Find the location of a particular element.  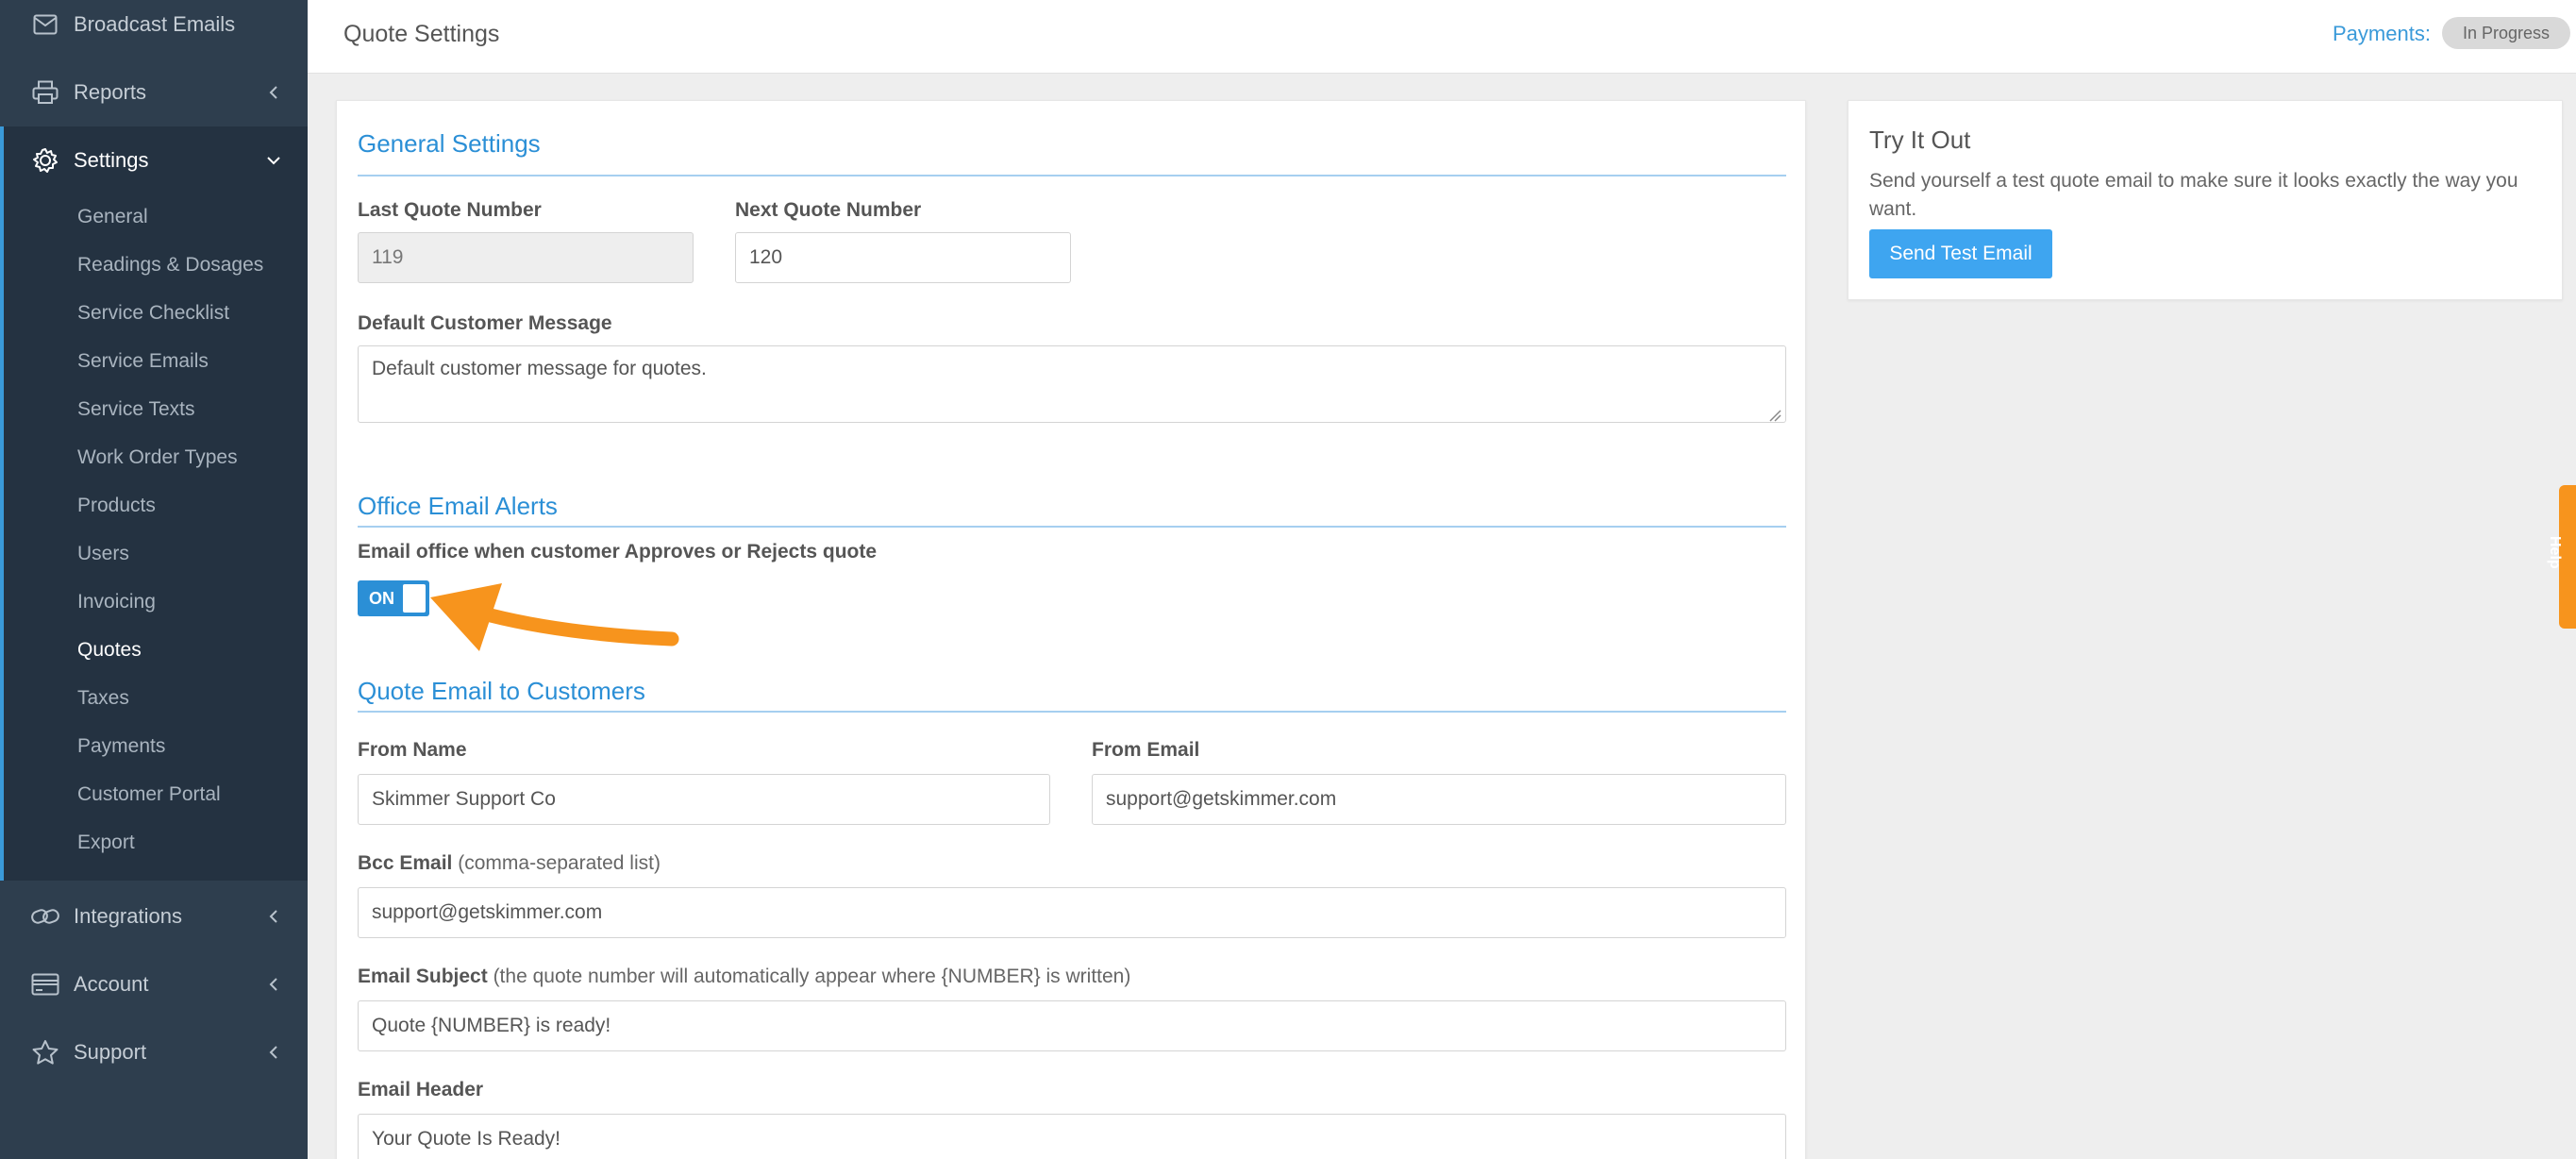

settings-sub-payments: Payments is located at coordinates (121, 746).